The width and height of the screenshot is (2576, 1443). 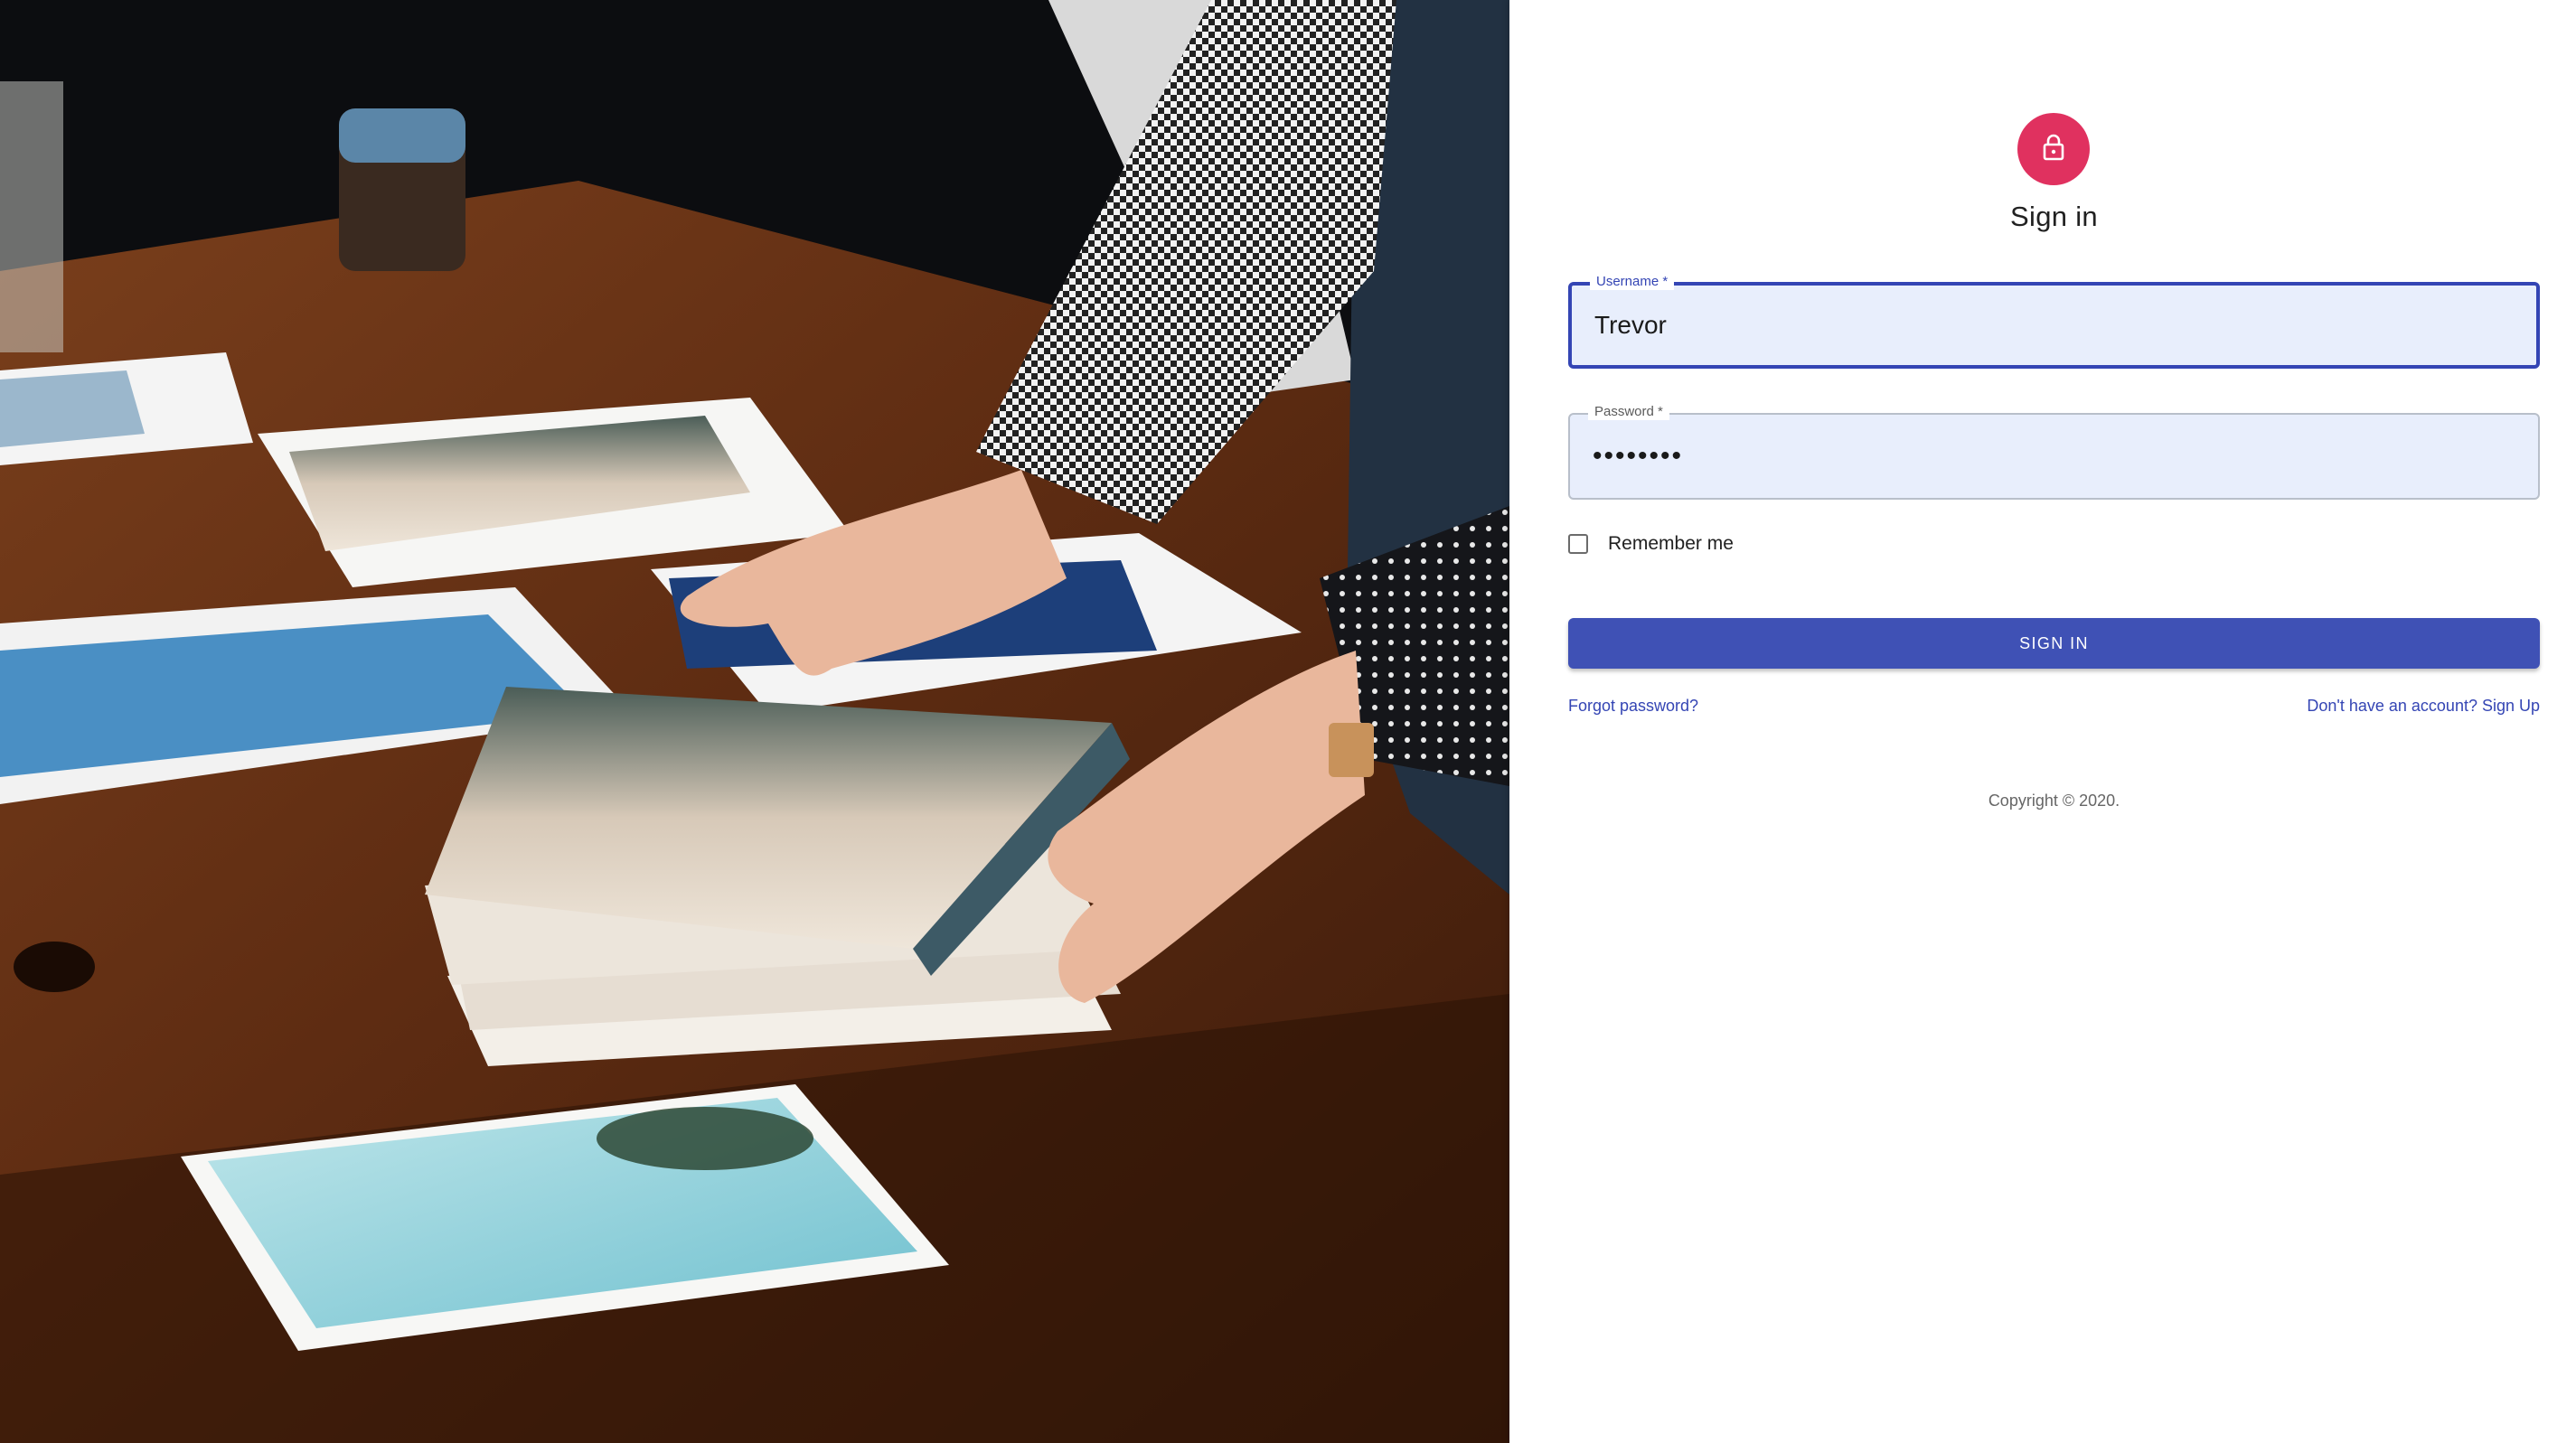 I want to click on password-field: Password * ••••••••, so click(x=2054, y=452).